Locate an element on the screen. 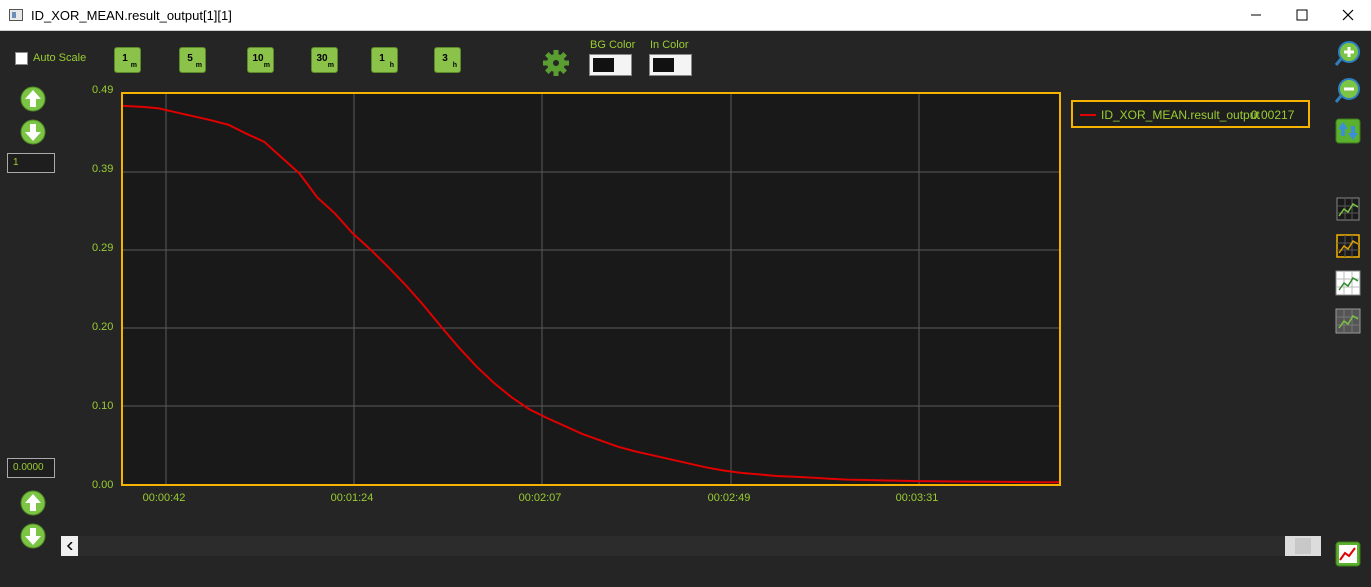 This screenshot has height=587, width=1371. range-5m-button: 5m is located at coordinates (192, 60).